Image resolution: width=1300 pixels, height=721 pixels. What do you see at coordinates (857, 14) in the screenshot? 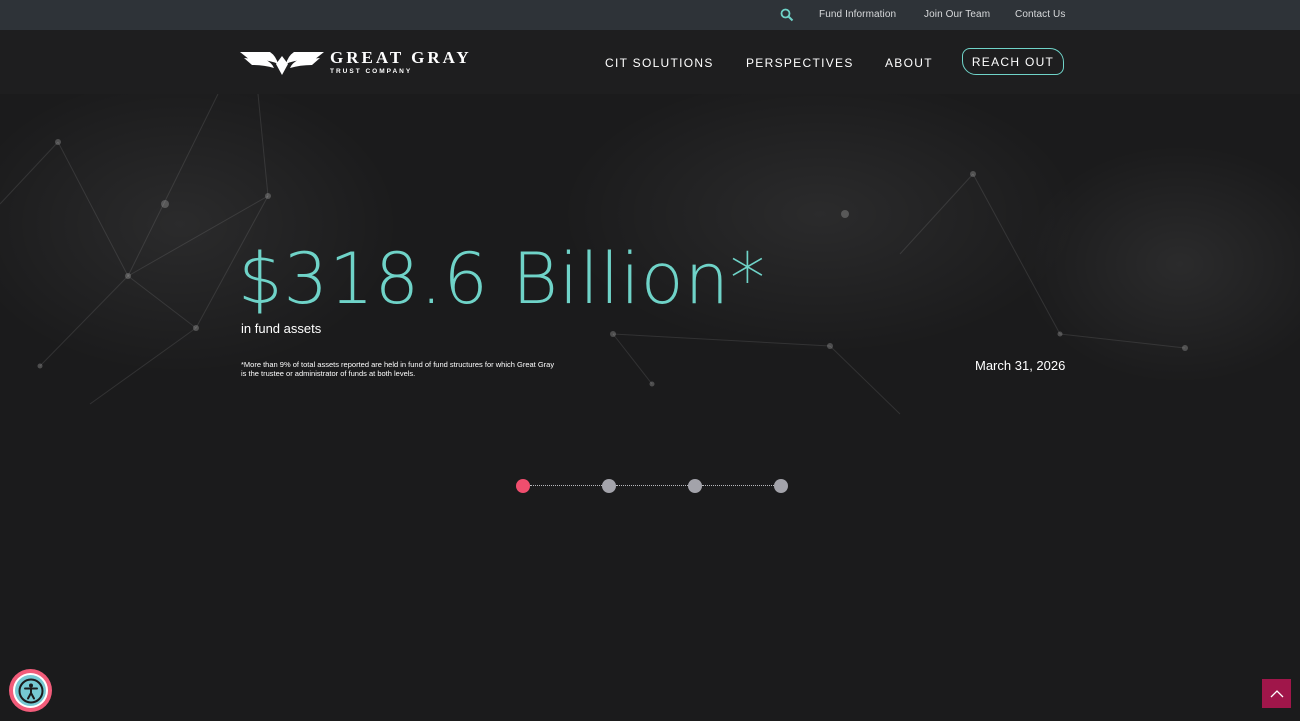
I see `fund-information-link: Fund Information` at bounding box center [857, 14].